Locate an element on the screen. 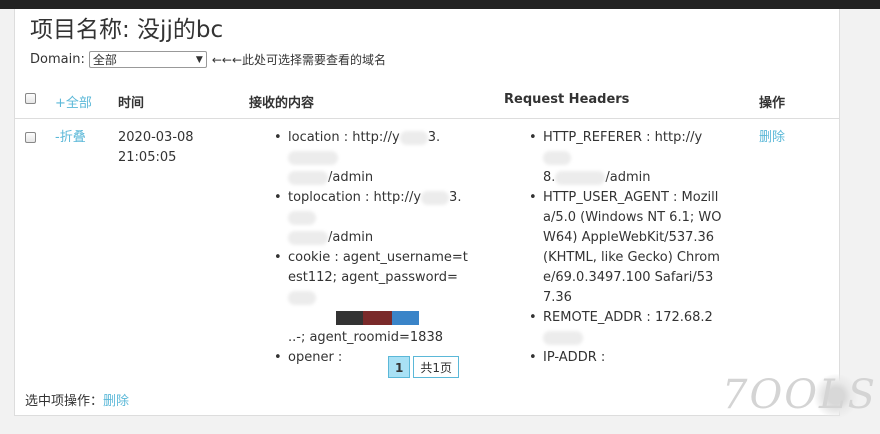 The height and width of the screenshot is (434, 880). select-all-checkbox is located at coordinates (30, 98).